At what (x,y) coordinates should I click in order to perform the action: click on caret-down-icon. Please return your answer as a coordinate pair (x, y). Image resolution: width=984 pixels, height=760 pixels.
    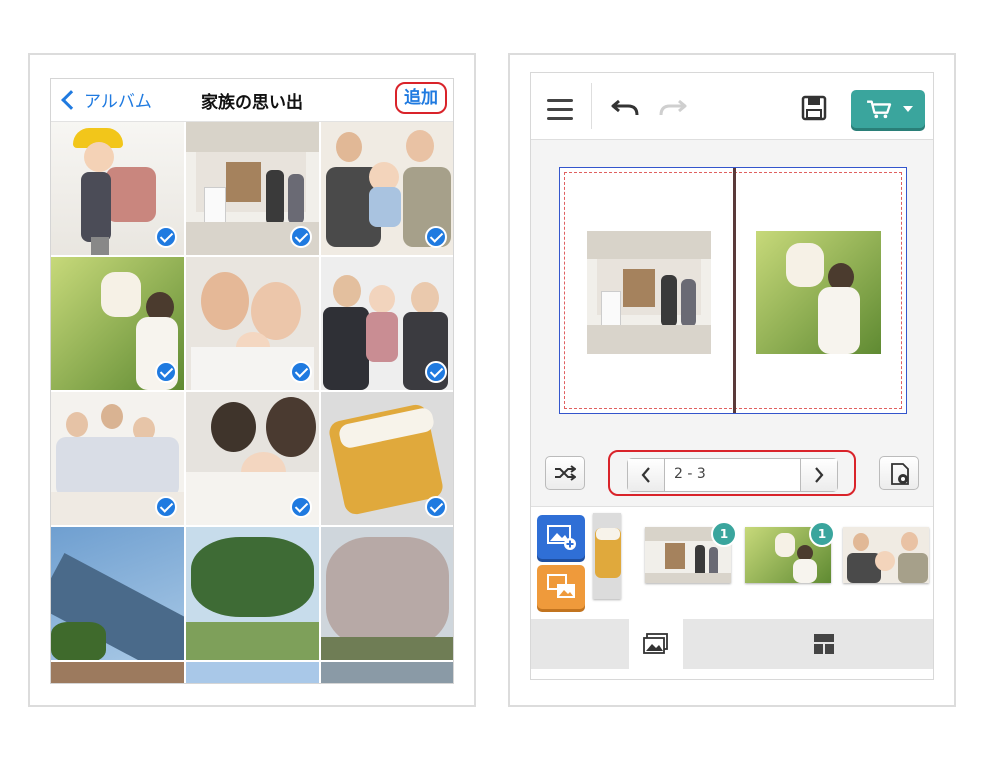
    Looking at the image, I should click on (908, 109).